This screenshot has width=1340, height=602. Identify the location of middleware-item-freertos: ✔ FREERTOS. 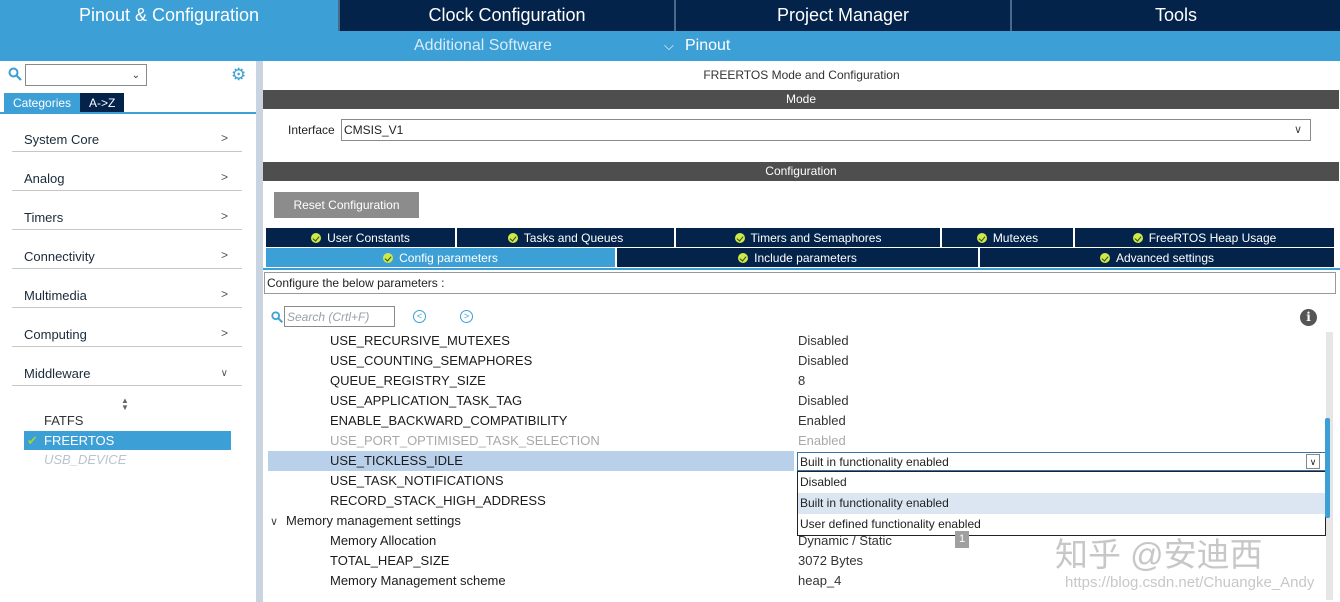
(127, 440).